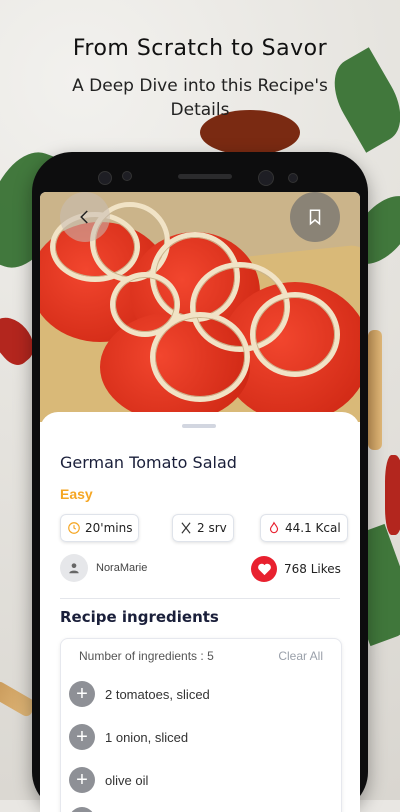 This screenshot has width=400, height=812. Describe the element at coordinates (274, 527) in the screenshot. I see `flame-icon` at that location.